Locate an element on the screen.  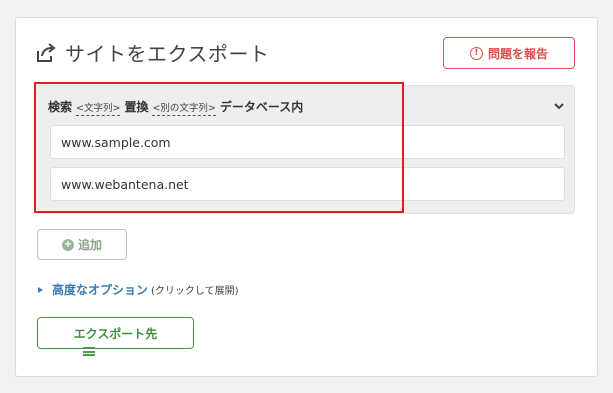
export-to-button: エクスポート先 is located at coordinates (115, 333).